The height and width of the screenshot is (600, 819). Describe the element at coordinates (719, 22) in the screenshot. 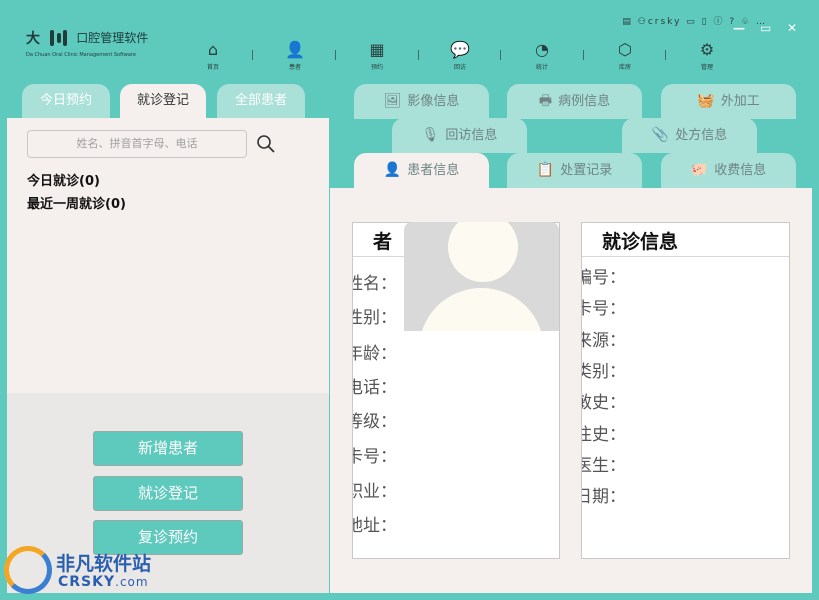

I see `info-icon: ⓘ` at that location.